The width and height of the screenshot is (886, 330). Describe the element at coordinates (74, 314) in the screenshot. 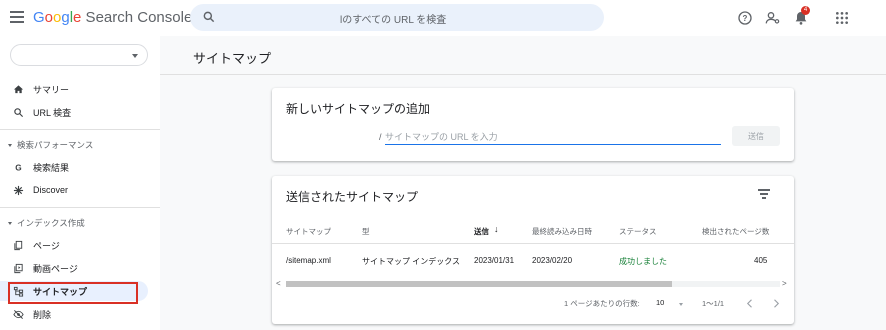

I see `sidebar-item-removals: 削除` at that location.